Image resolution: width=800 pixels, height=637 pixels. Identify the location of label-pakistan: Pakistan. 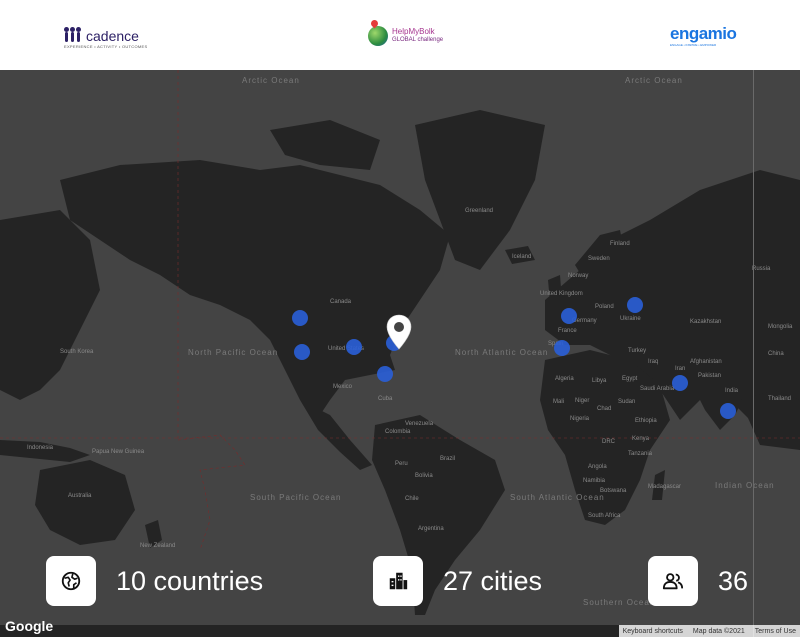
(709, 376).